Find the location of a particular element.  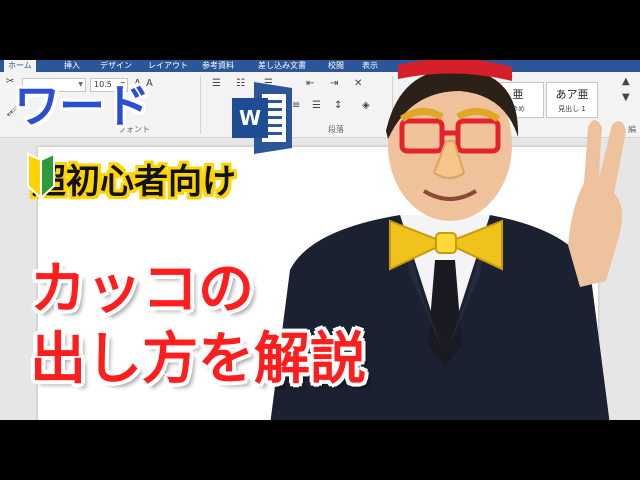

tab-references: 参考資料 is located at coordinates (218, 66).